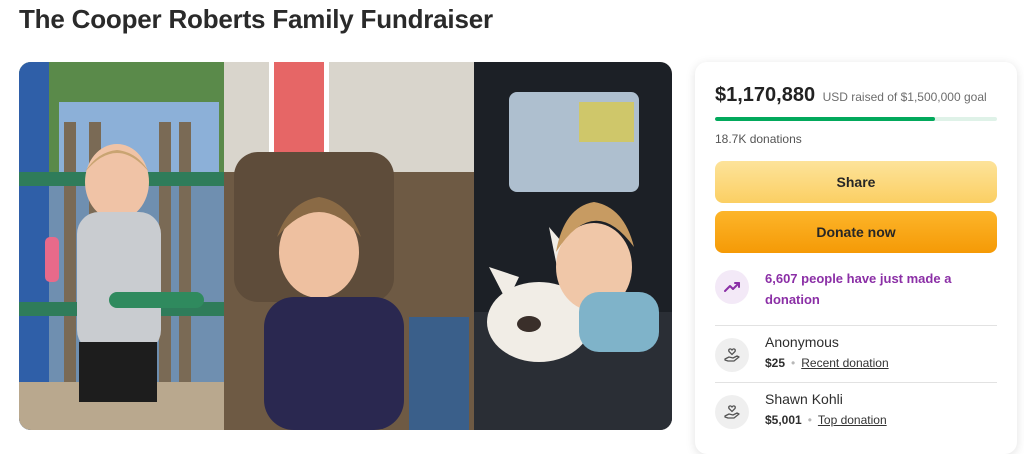  What do you see at coordinates (783, 420) in the screenshot?
I see `donor-amount: $5,001` at bounding box center [783, 420].